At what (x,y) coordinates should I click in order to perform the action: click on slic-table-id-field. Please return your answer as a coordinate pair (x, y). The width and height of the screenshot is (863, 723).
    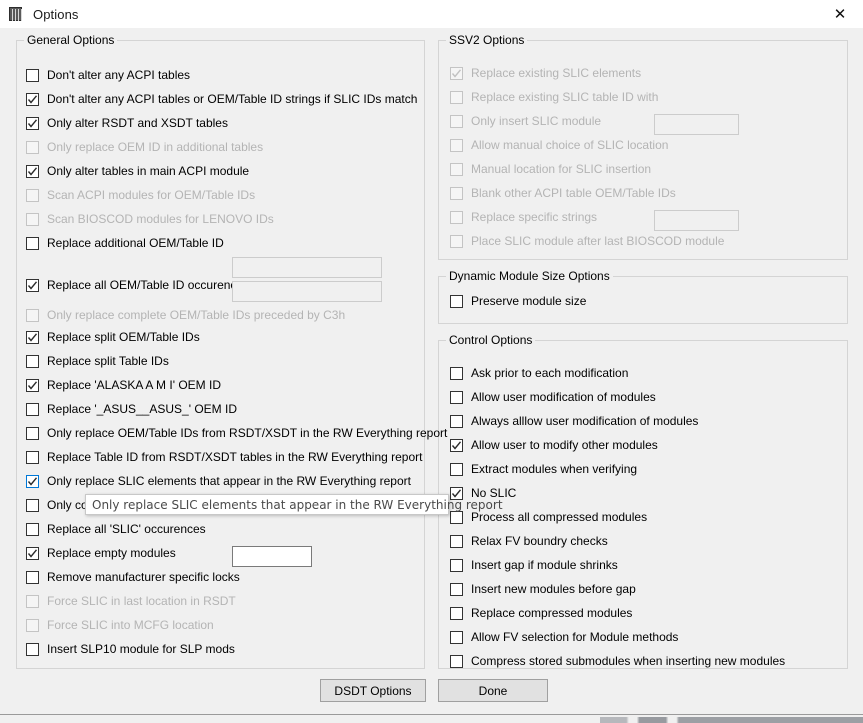
    Looking at the image, I should click on (696, 124).